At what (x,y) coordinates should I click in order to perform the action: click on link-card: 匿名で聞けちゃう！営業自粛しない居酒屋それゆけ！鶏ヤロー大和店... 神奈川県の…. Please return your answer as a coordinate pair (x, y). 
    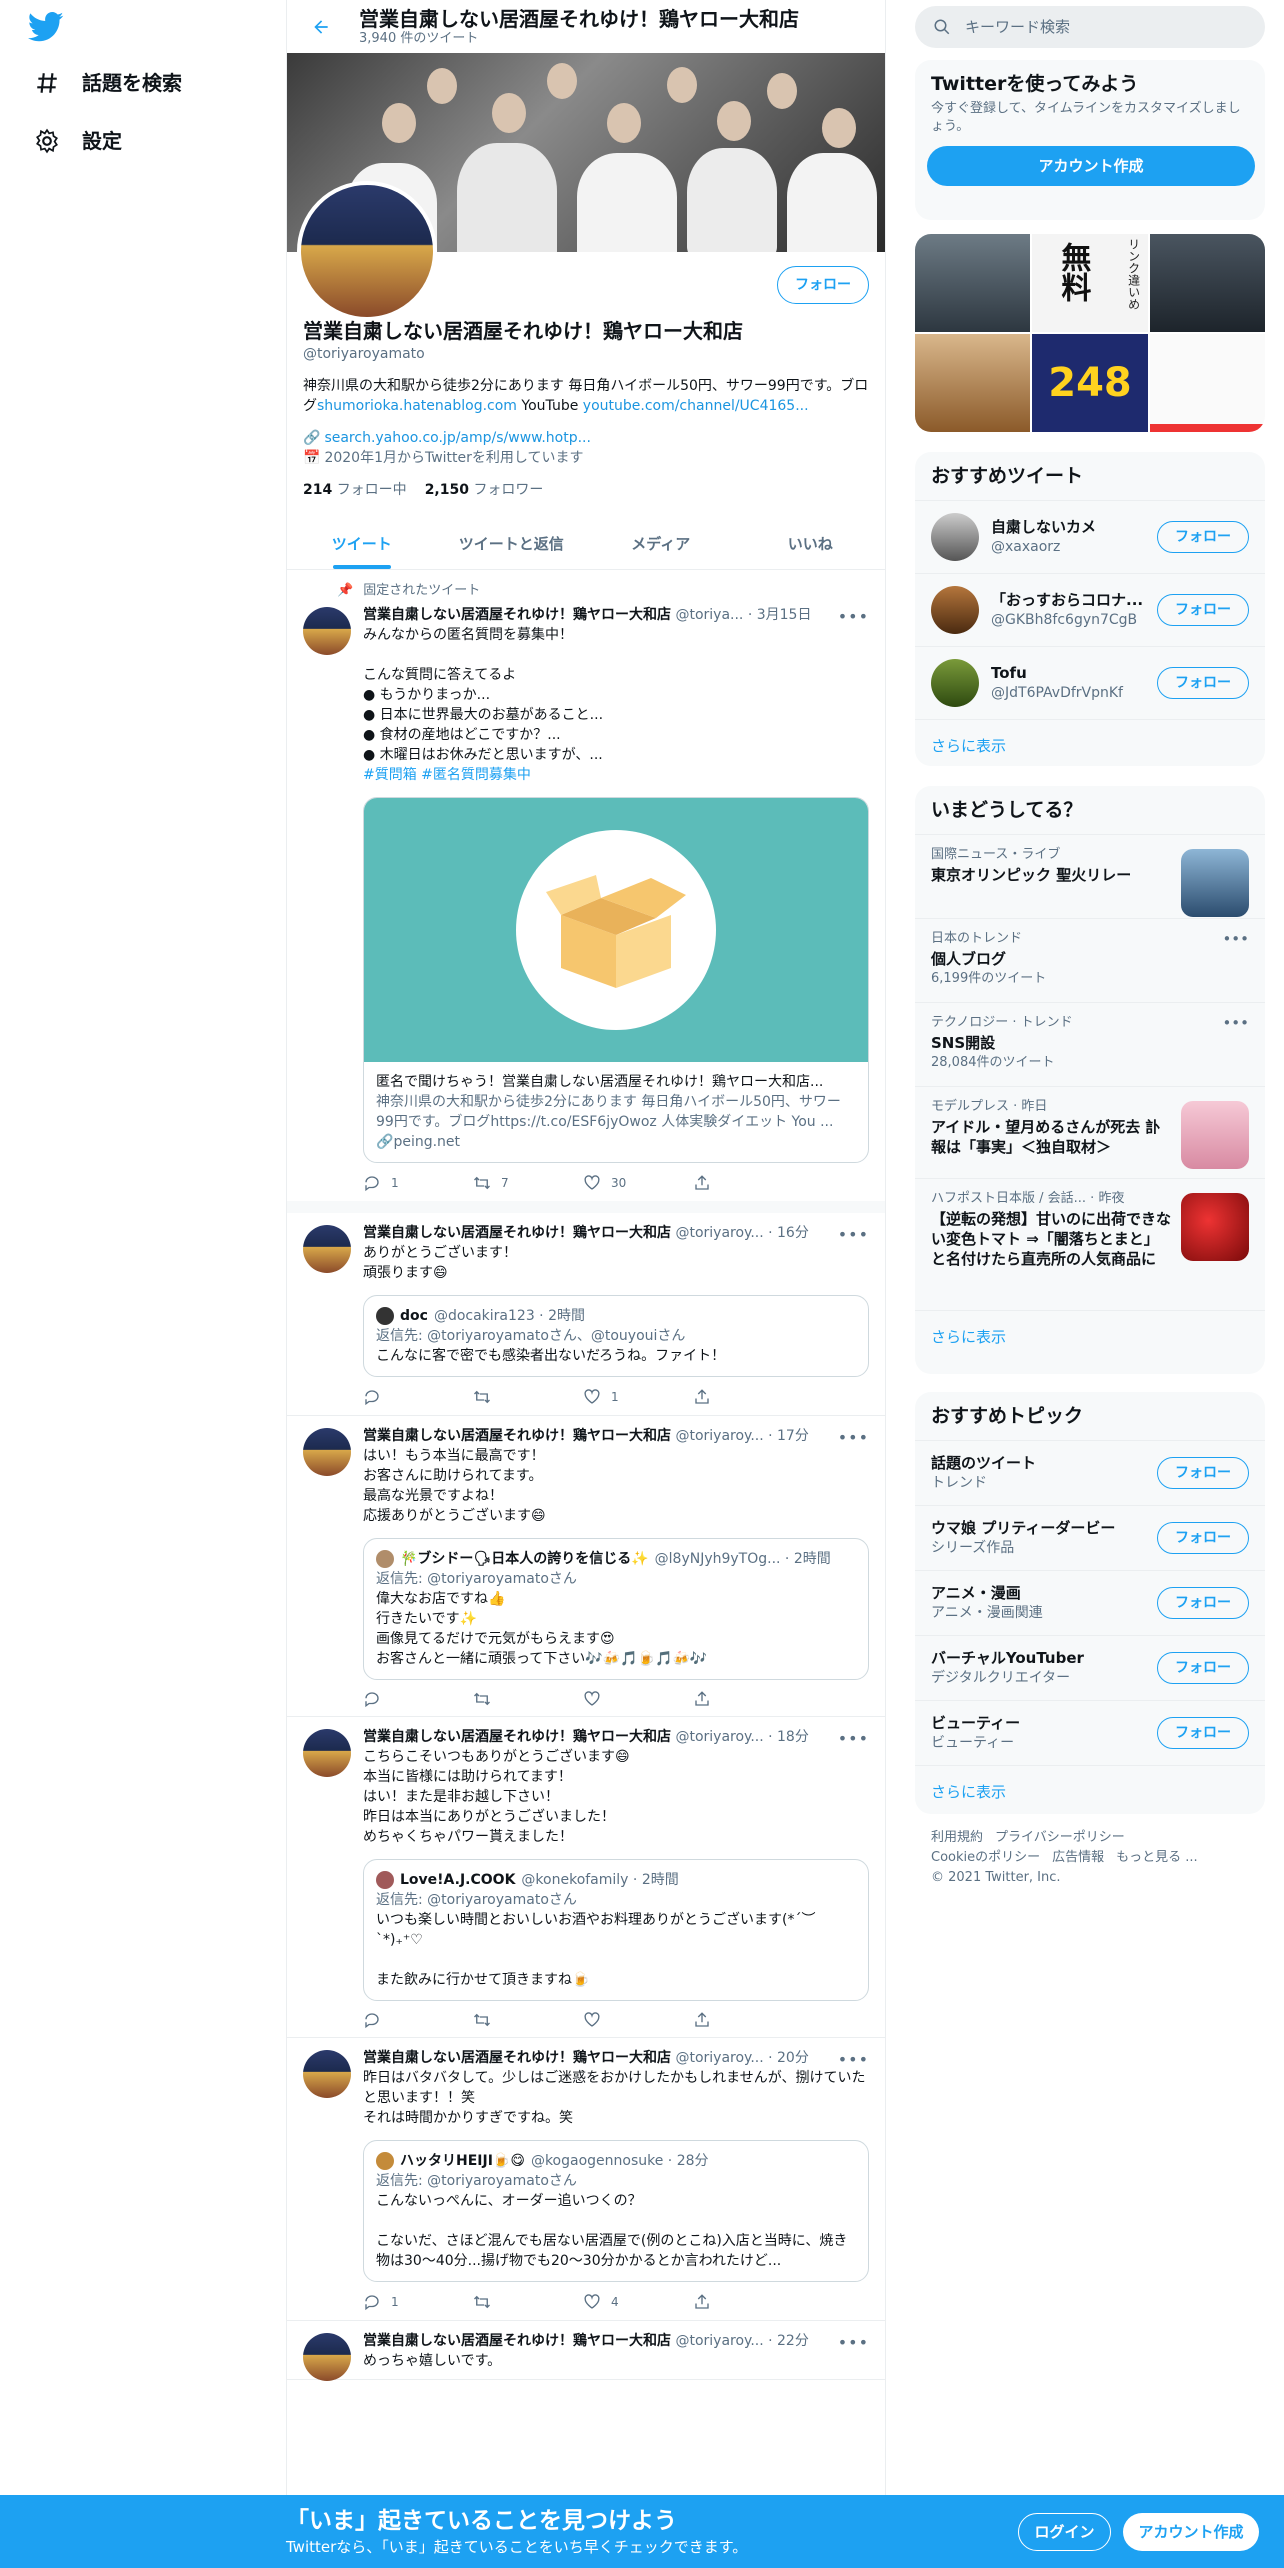
    Looking at the image, I should click on (616, 980).